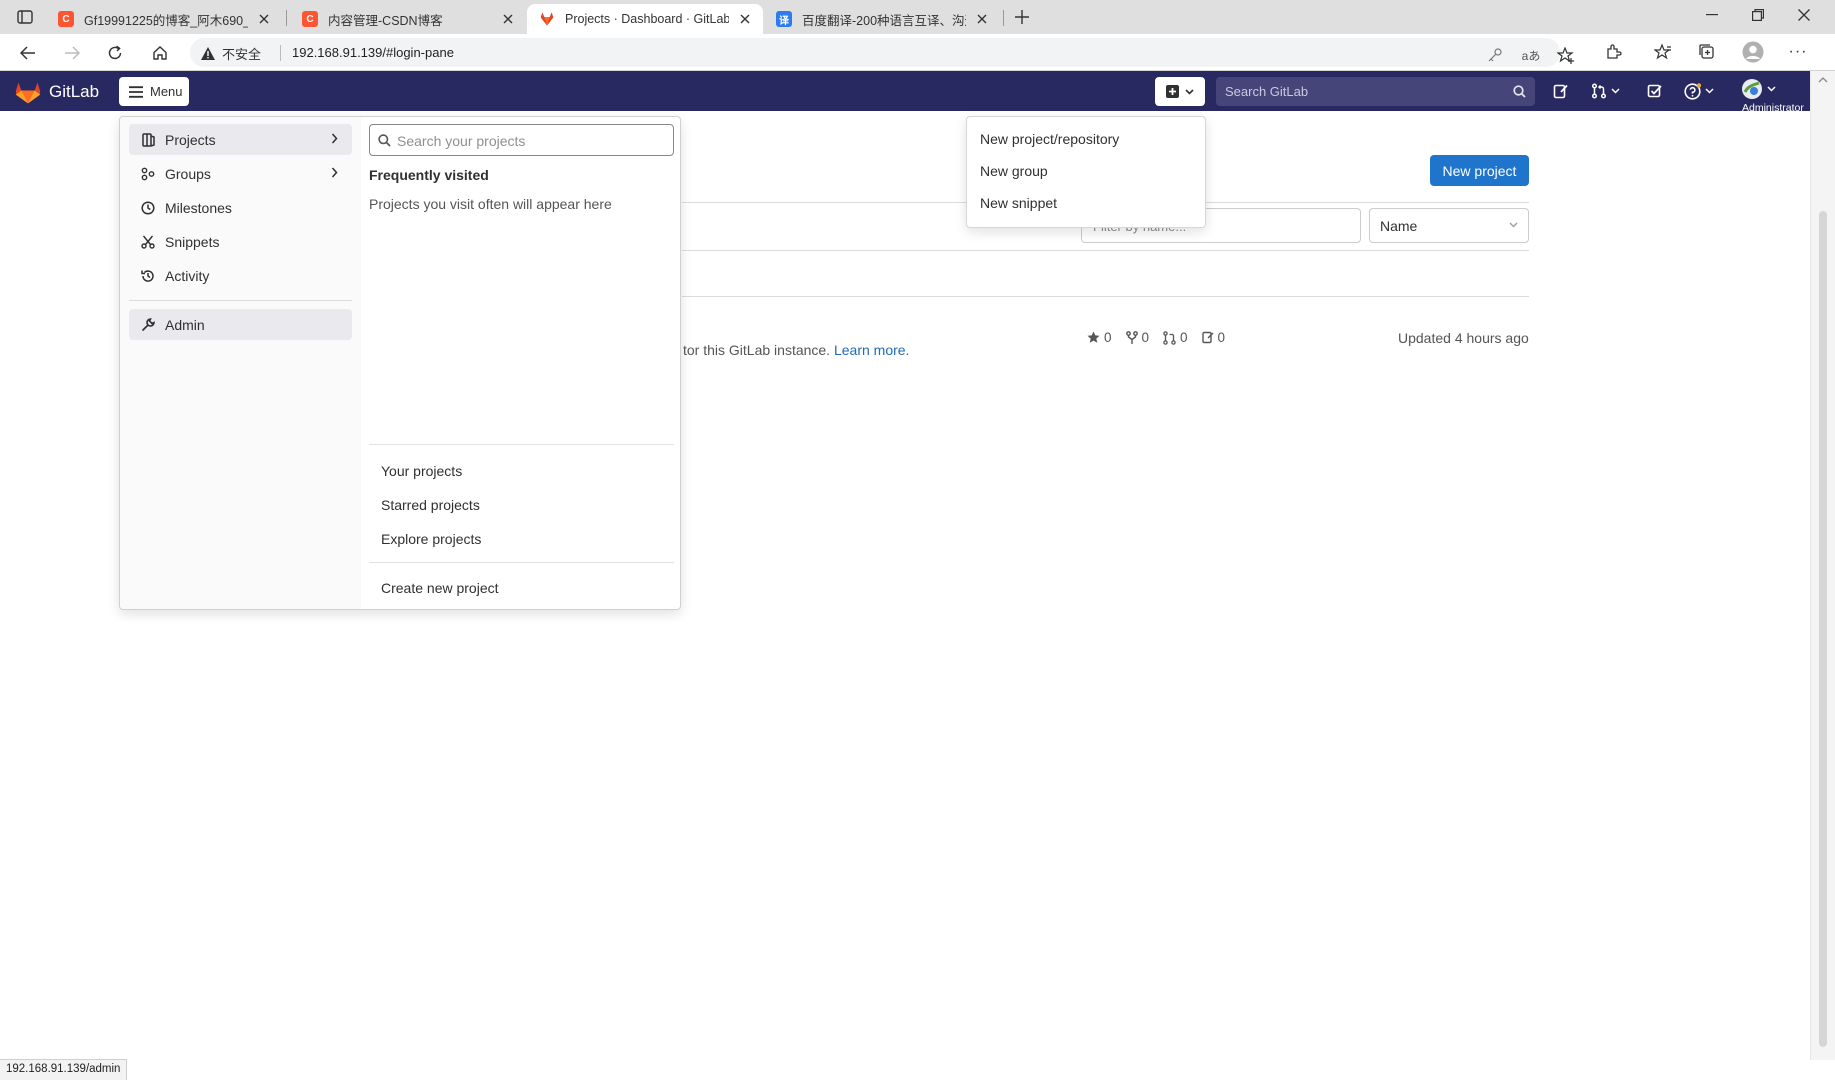  What do you see at coordinates (1712, 15) in the screenshot?
I see `minimize-button` at bounding box center [1712, 15].